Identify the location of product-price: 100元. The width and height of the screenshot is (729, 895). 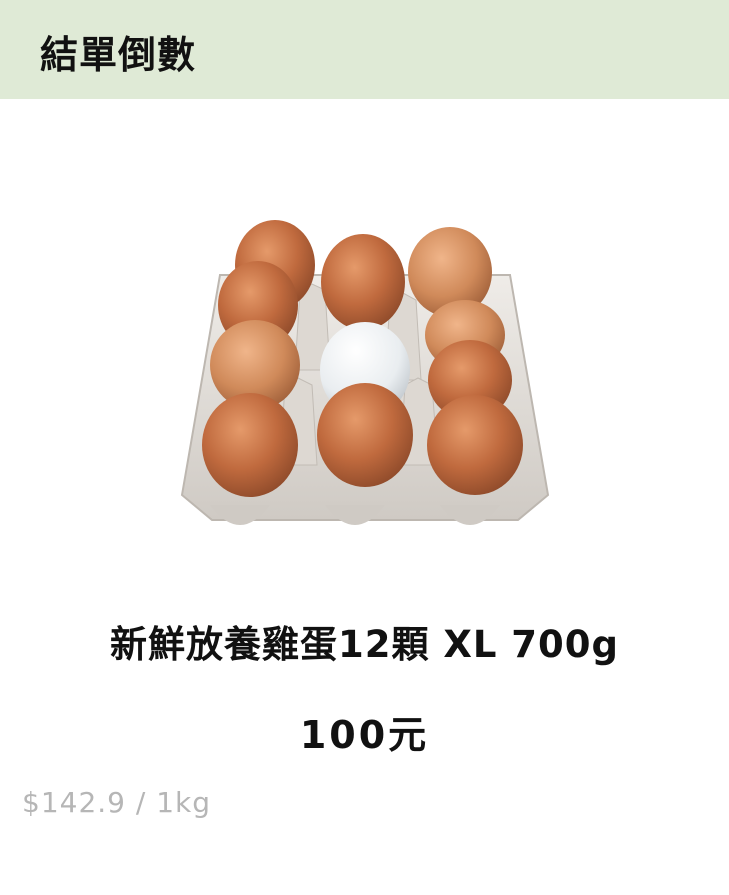
(364, 735).